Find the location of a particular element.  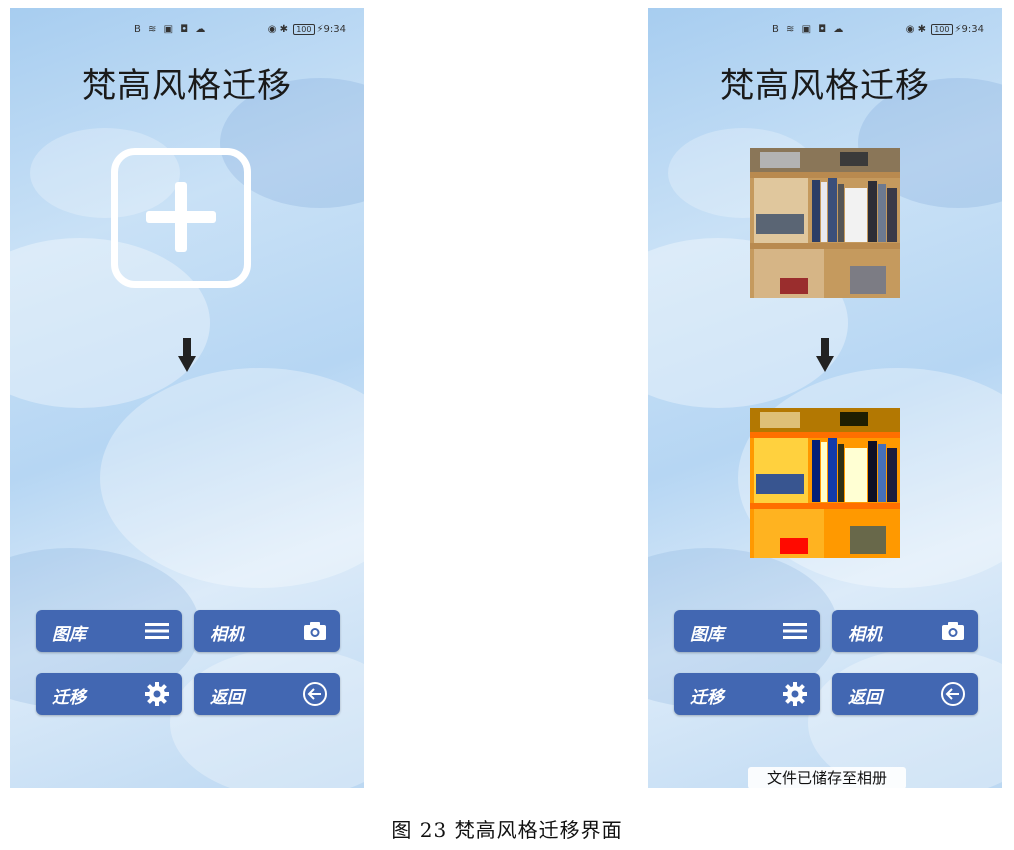

input-photo is located at coordinates (825, 223).